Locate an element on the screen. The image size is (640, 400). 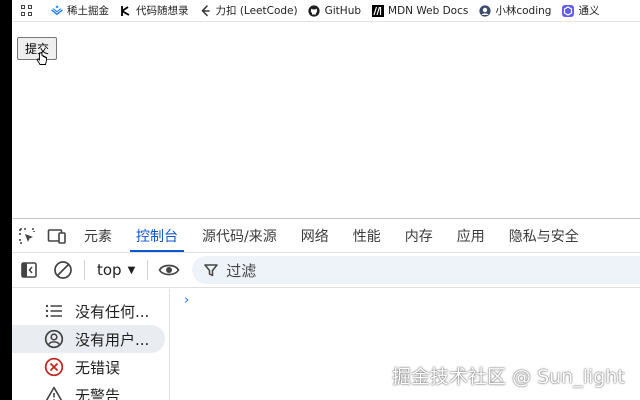
tab-label: 内存 is located at coordinates (418, 236).